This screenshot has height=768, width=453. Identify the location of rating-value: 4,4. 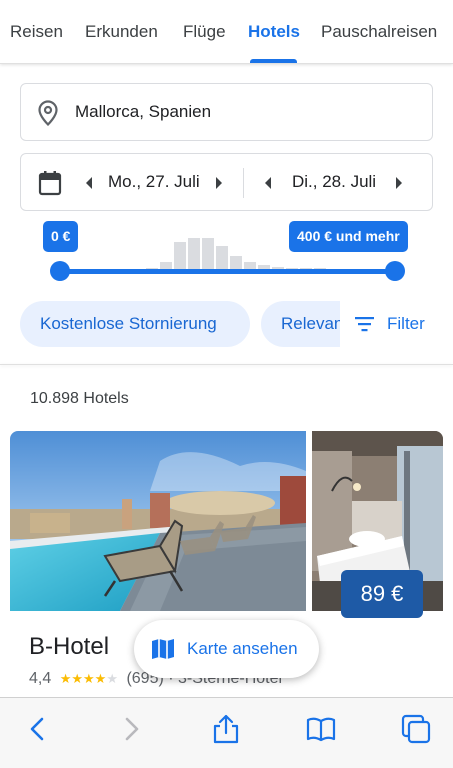
(40, 678).